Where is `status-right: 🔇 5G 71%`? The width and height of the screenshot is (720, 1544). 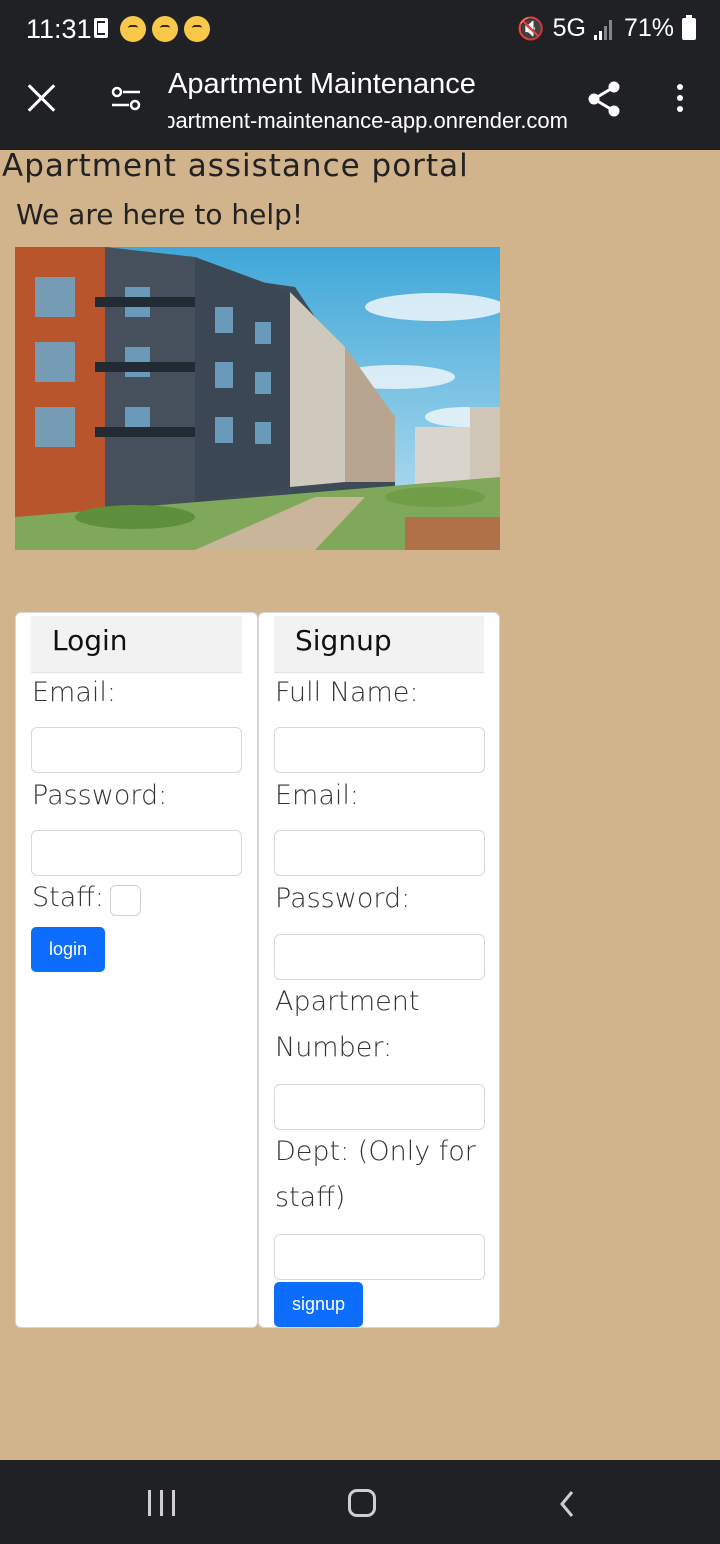
status-right: 🔇 5G 71% is located at coordinates (606, 28).